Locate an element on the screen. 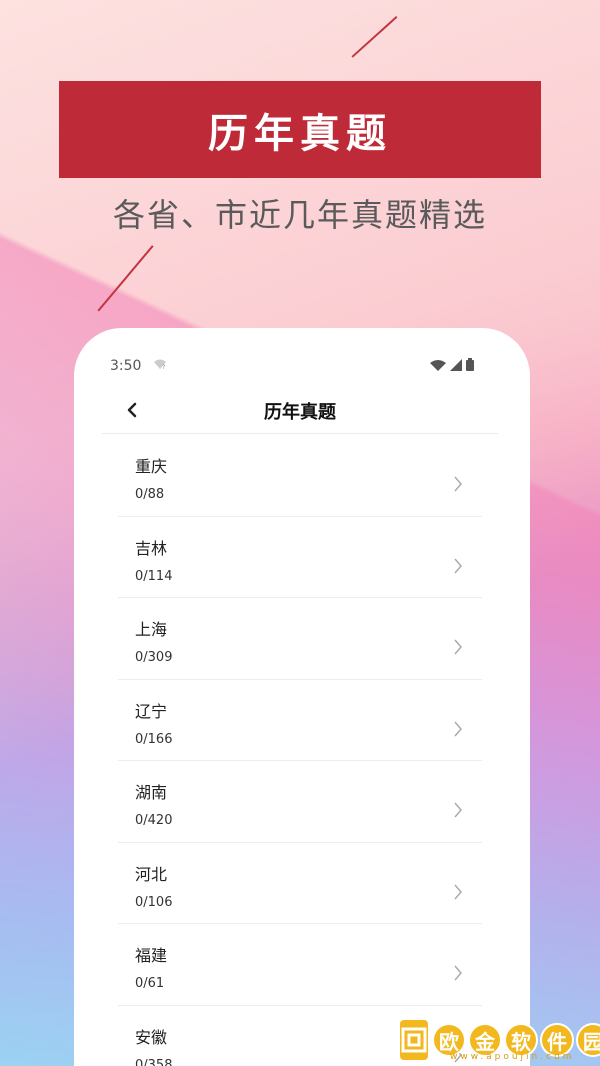 The height and width of the screenshot is (1066, 600). item-name: 辽宁 is located at coordinates (151, 711).